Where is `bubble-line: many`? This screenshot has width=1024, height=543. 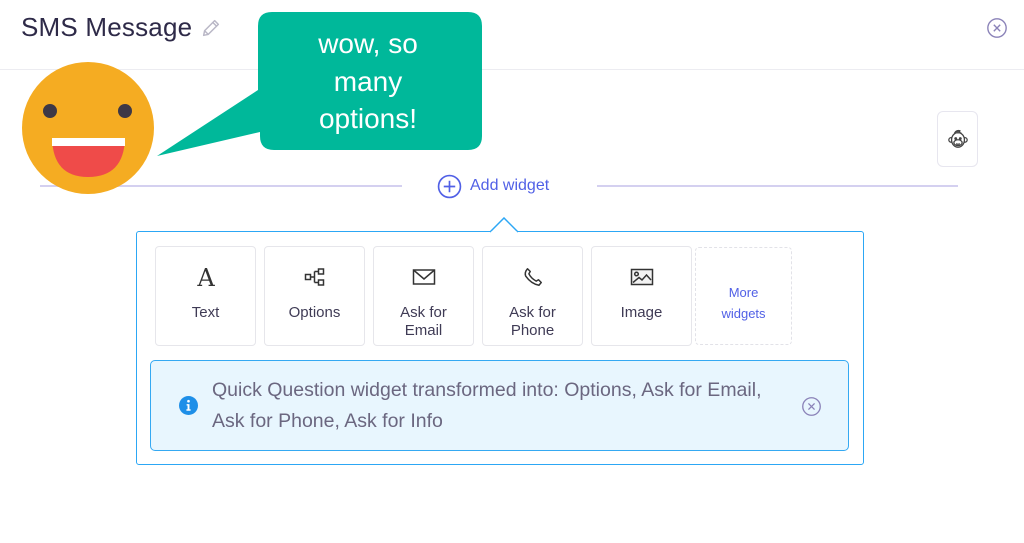
bubble-line: many is located at coordinates (368, 81).